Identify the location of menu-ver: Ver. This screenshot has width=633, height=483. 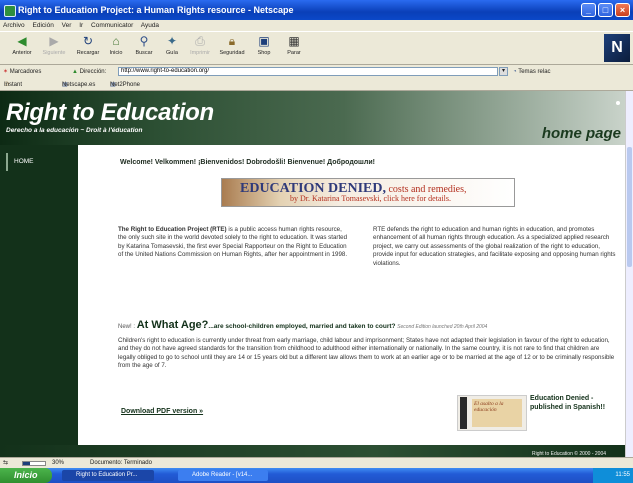
(67, 25).